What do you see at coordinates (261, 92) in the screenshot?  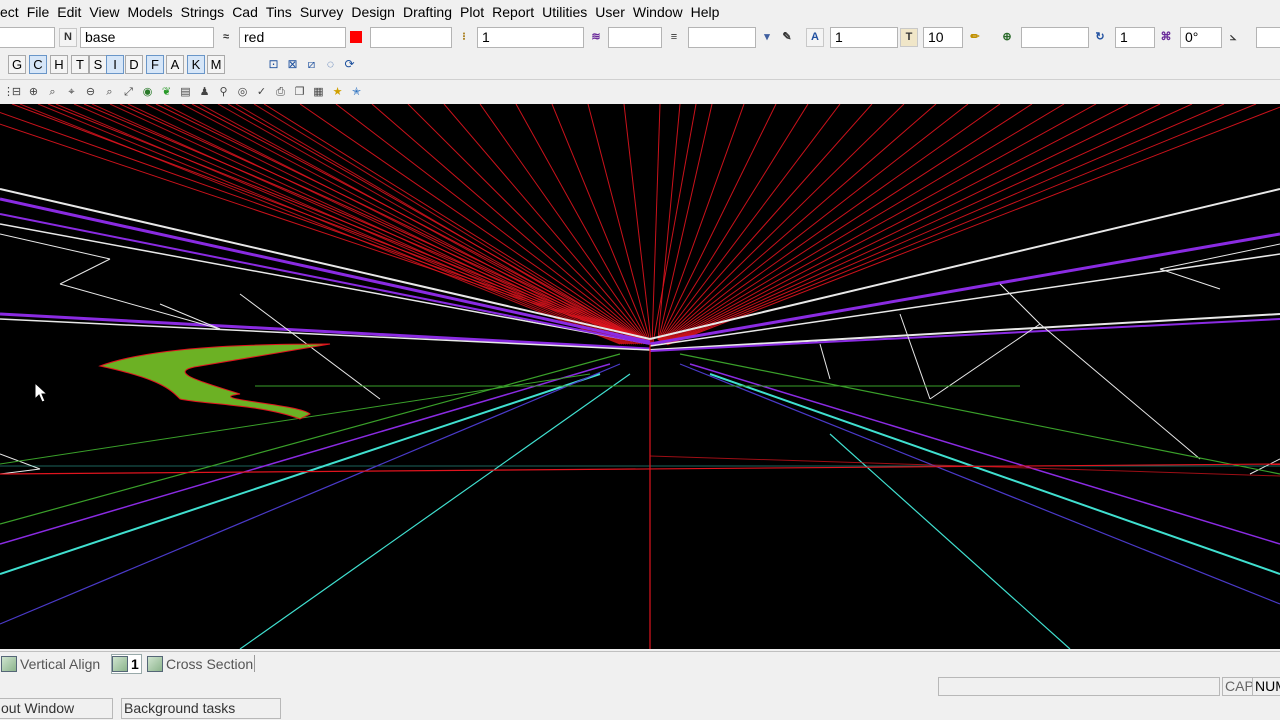 I see `pick-icon: ✓` at bounding box center [261, 92].